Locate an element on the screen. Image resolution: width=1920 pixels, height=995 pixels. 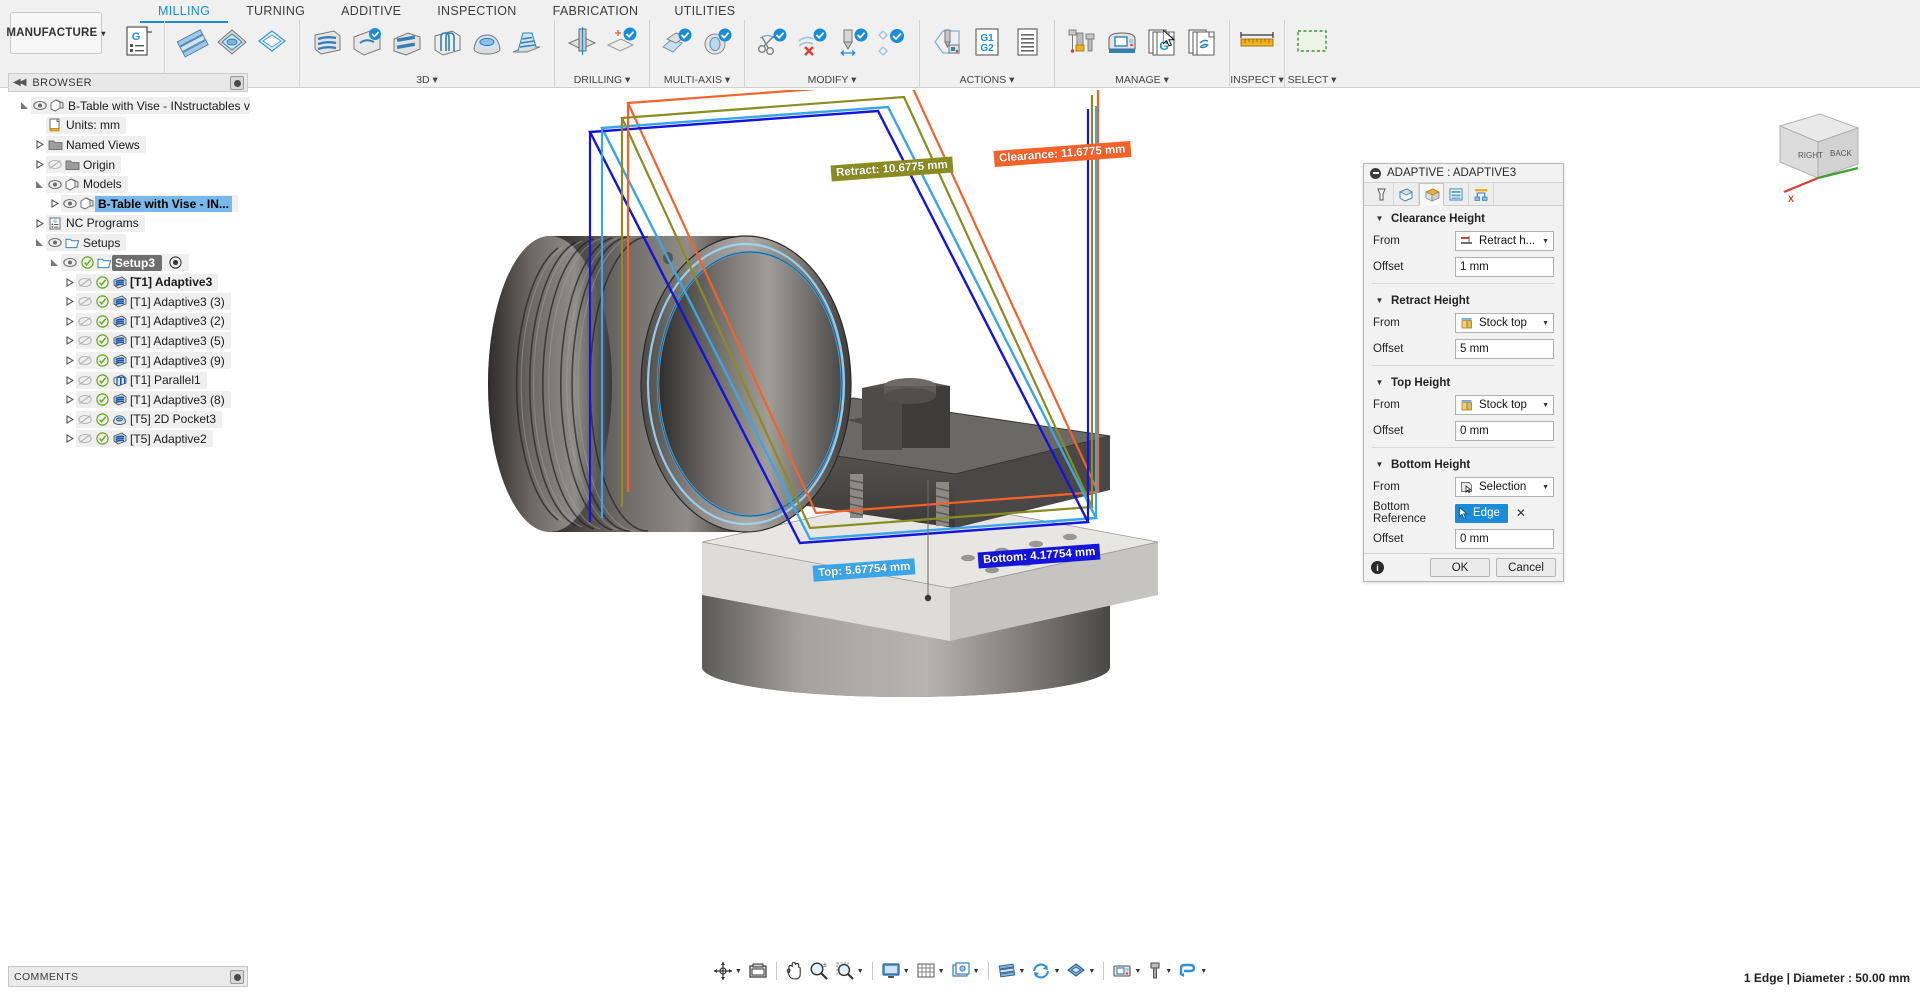
dialog-collapse-icon is located at coordinates (1375, 173).